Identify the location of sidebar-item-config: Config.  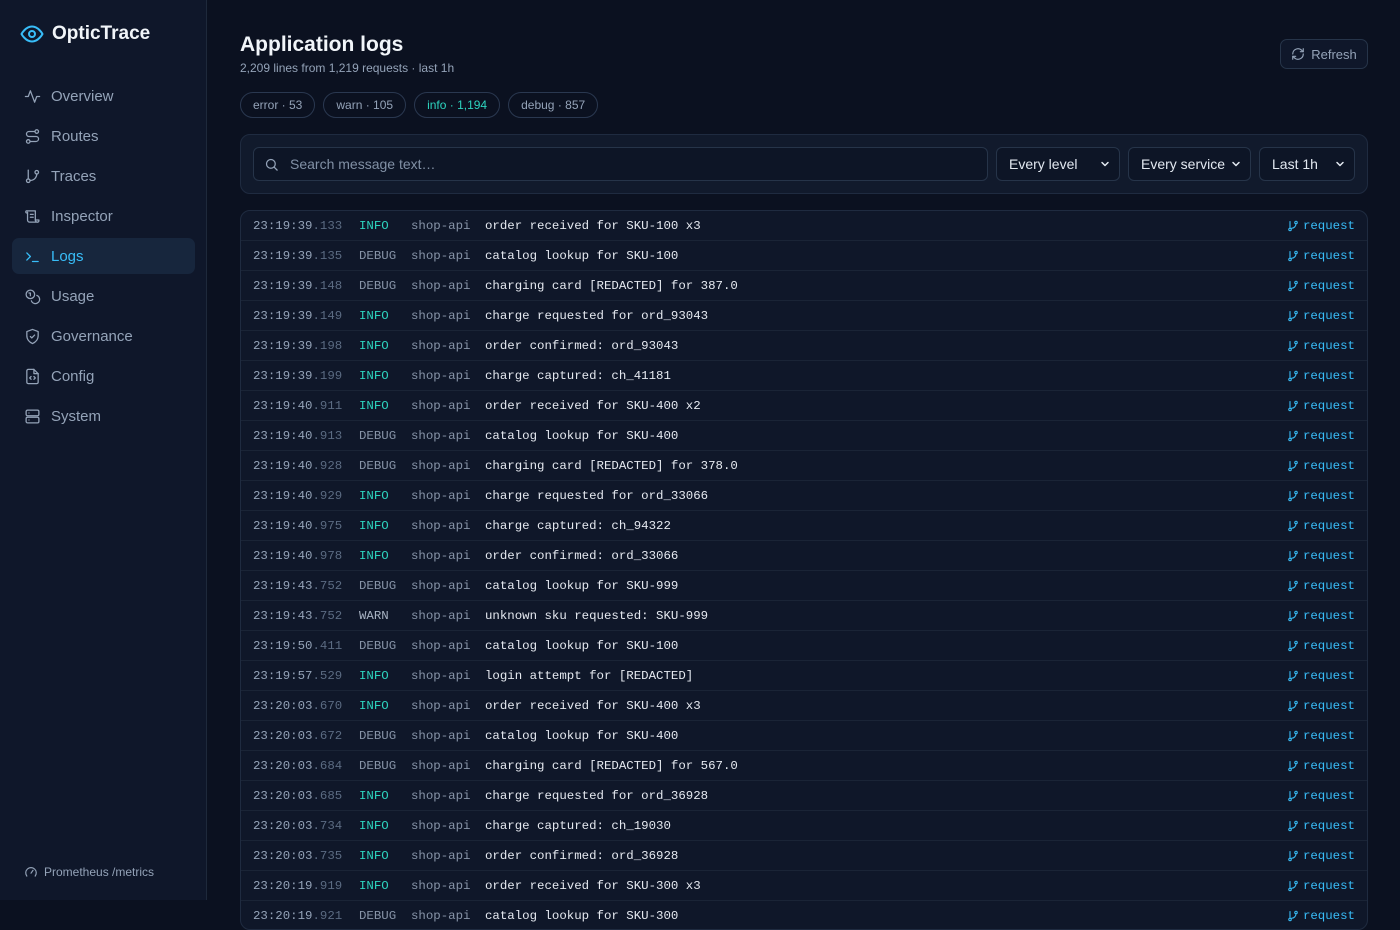
(103, 376).